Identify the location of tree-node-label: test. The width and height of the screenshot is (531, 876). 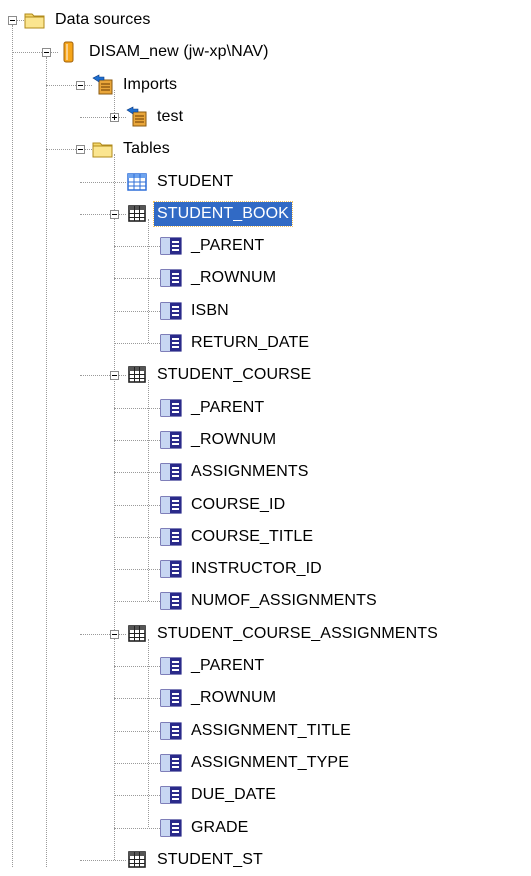
(170, 117).